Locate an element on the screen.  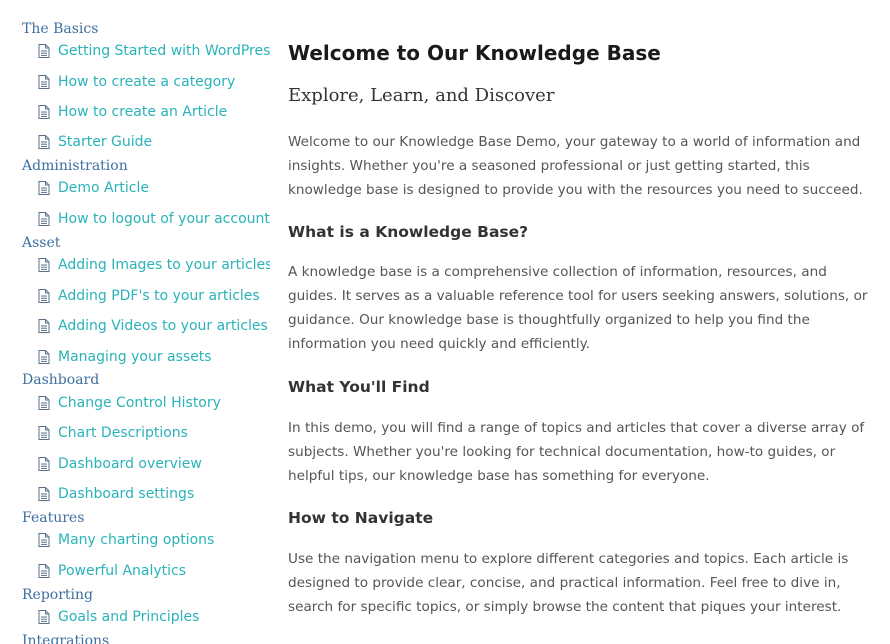
page-title: Welcome to Our Knowledge Base is located at coordinates (474, 53).